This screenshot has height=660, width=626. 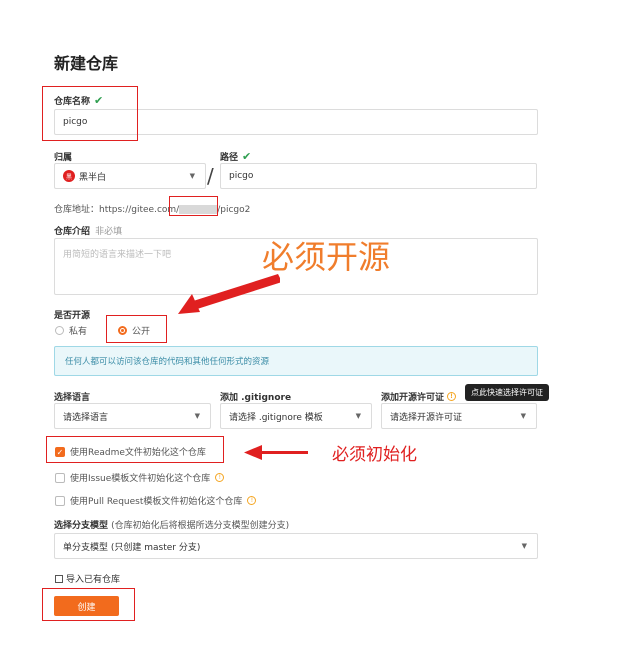 I want to click on owner-select: 黑 黑半白 ▼, so click(x=130, y=176).